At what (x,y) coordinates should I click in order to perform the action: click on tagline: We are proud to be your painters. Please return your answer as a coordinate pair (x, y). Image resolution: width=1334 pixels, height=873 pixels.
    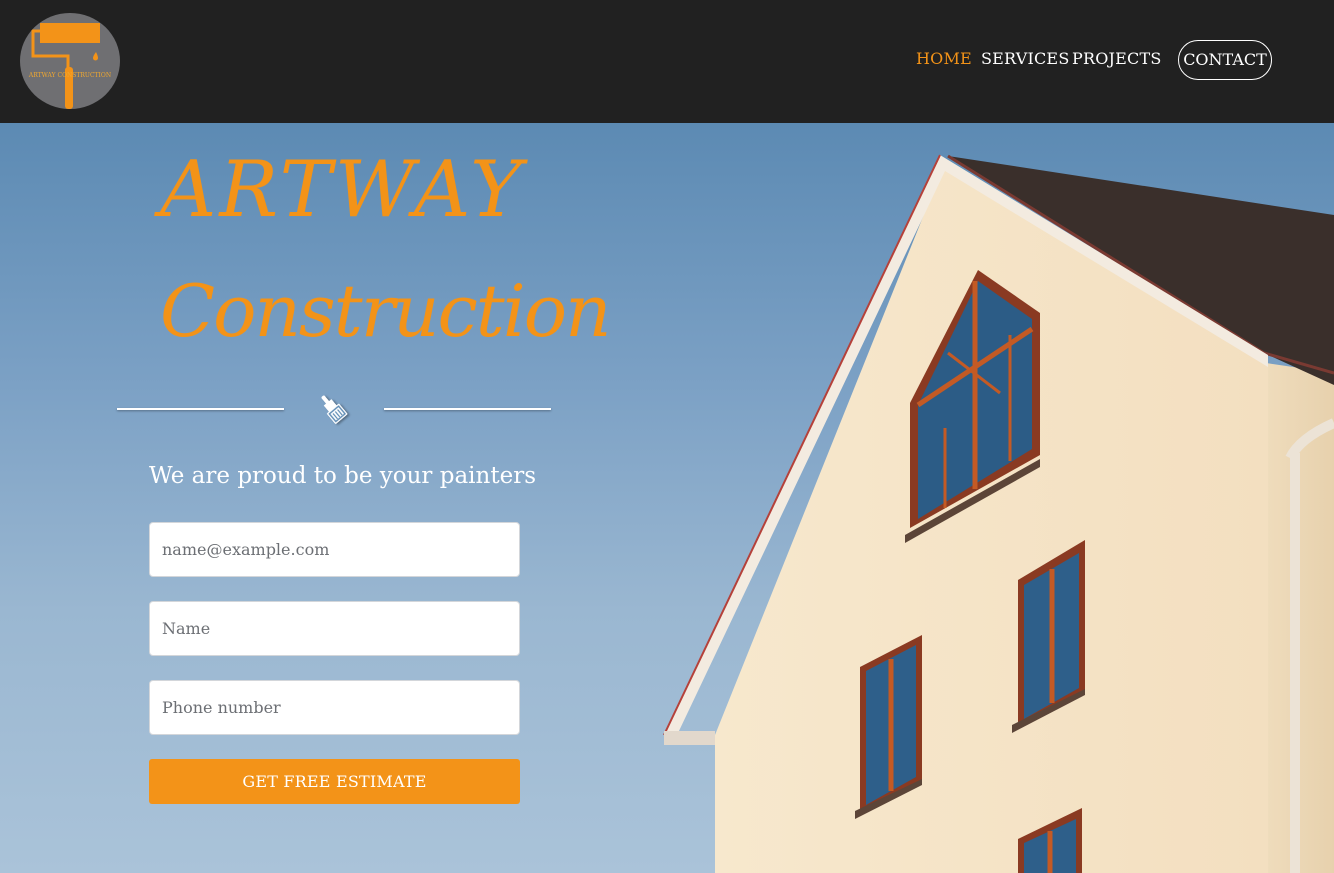
    Looking at the image, I should click on (342, 476).